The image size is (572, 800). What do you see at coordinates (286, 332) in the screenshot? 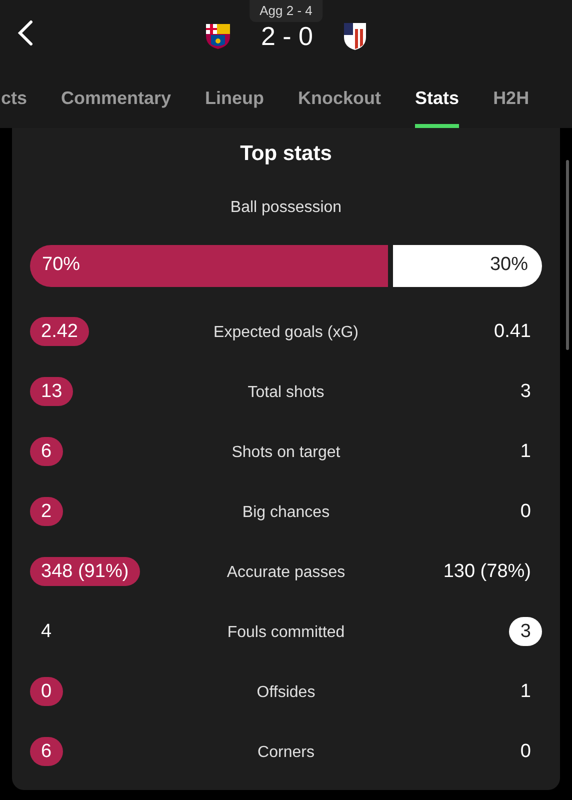
I see `stat-label: Expected goals (xG)` at bounding box center [286, 332].